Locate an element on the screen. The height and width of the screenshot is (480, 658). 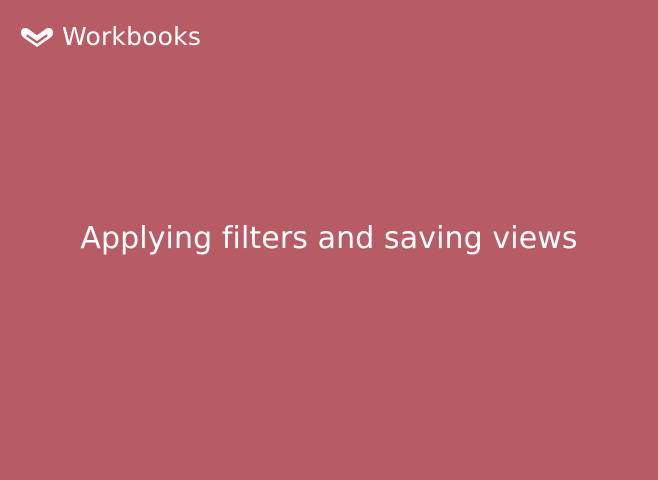
brand-header: Workbooks is located at coordinates (109, 37).